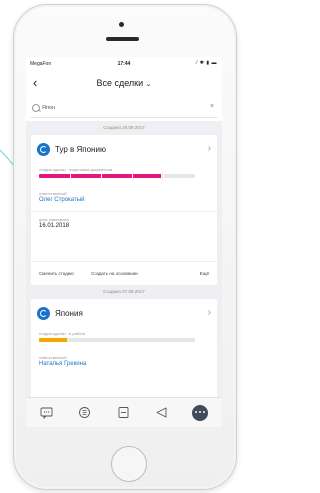 The image size is (320, 493). What do you see at coordinates (114, 273) in the screenshot?
I see `create-based-on-button: Создать на основании` at bounding box center [114, 273].